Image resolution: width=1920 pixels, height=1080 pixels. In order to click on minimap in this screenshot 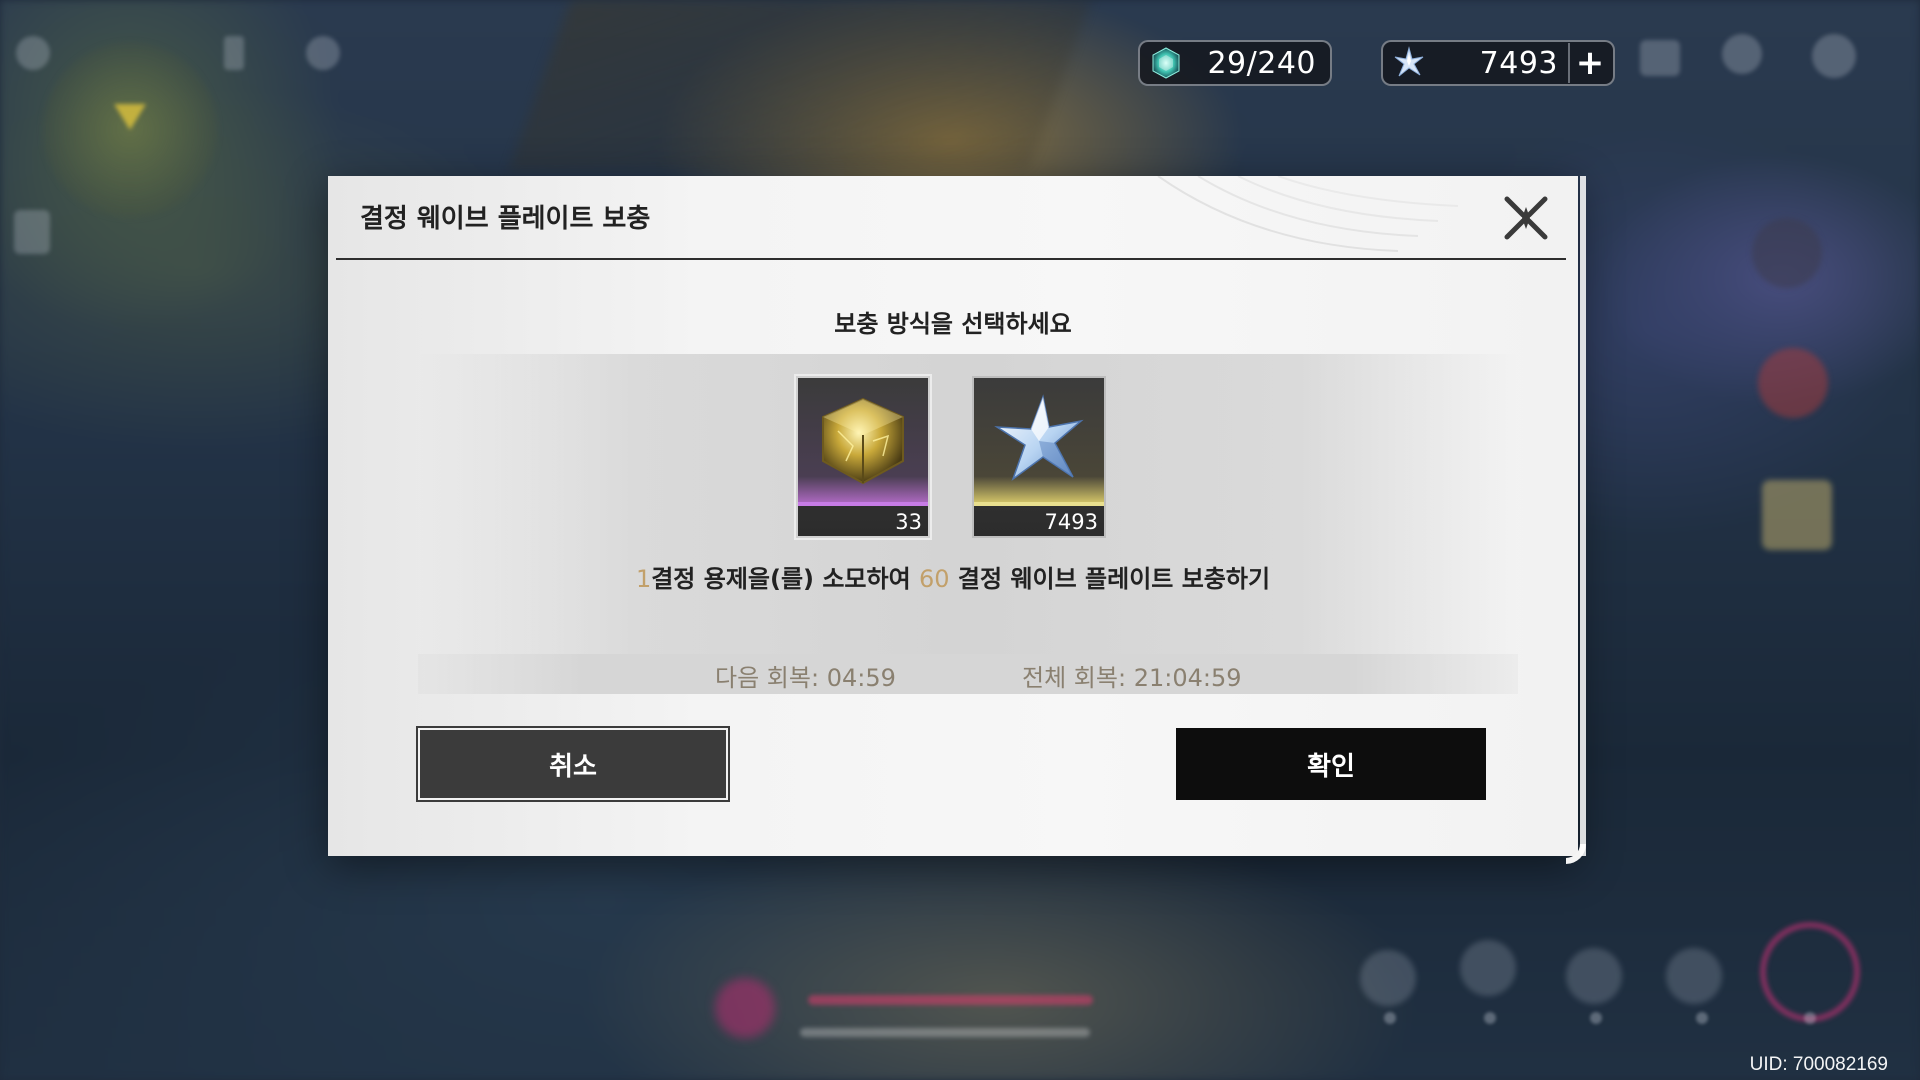, I will do `click(130, 130)`.